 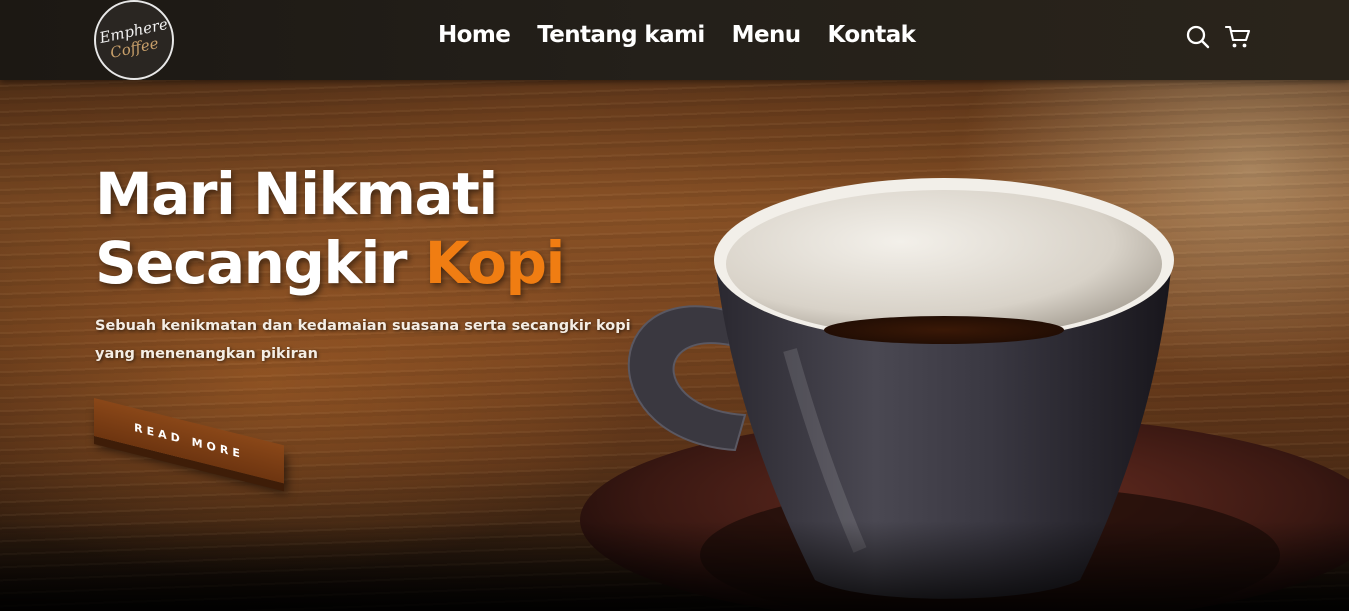 I want to click on search-icon, so click(x=1198, y=37).